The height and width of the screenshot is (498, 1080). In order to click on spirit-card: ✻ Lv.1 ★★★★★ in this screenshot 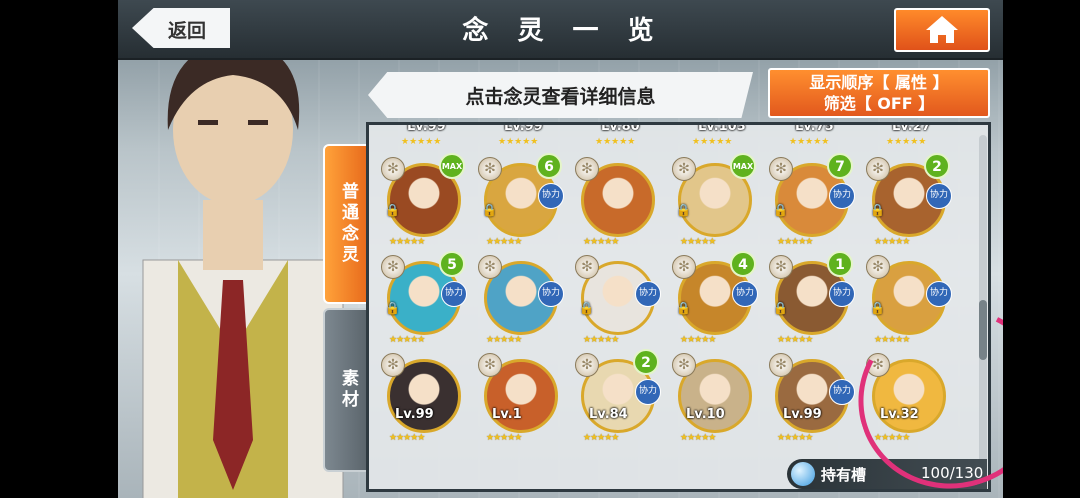, I will do `click(521, 397)`.